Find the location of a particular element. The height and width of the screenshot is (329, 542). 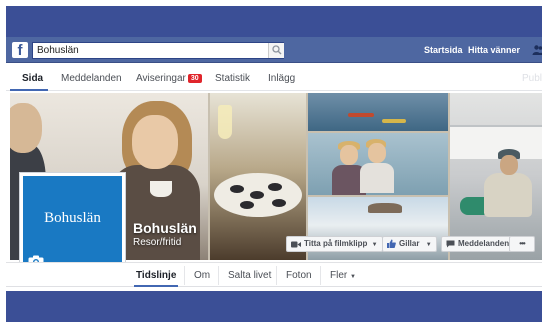

video-camera-icon is located at coordinates (296, 244).